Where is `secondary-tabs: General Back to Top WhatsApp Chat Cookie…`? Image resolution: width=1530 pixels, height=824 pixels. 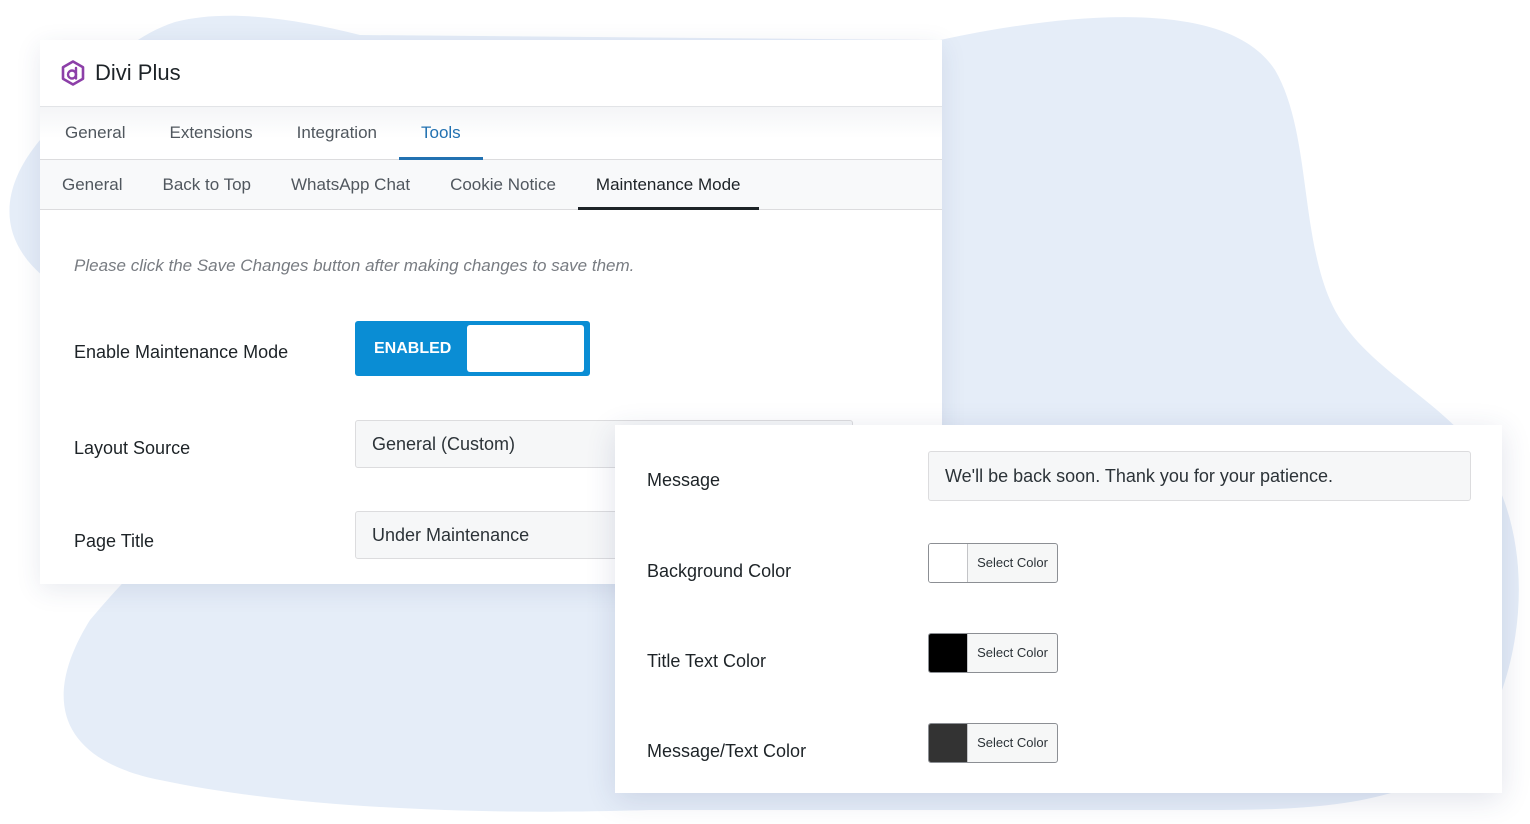 secondary-tabs: General Back to Top WhatsApp Chat Cookie… is located at coordinates (491, 185).